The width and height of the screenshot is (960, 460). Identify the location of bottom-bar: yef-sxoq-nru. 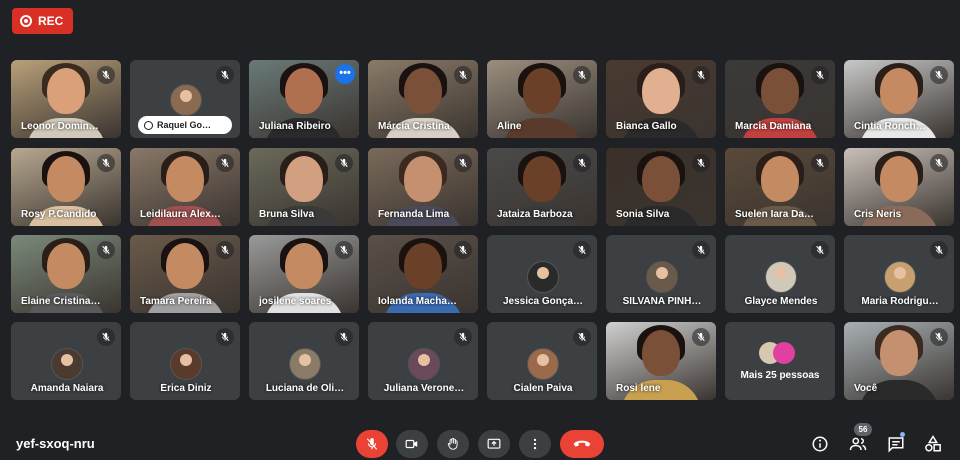
(480, 440).